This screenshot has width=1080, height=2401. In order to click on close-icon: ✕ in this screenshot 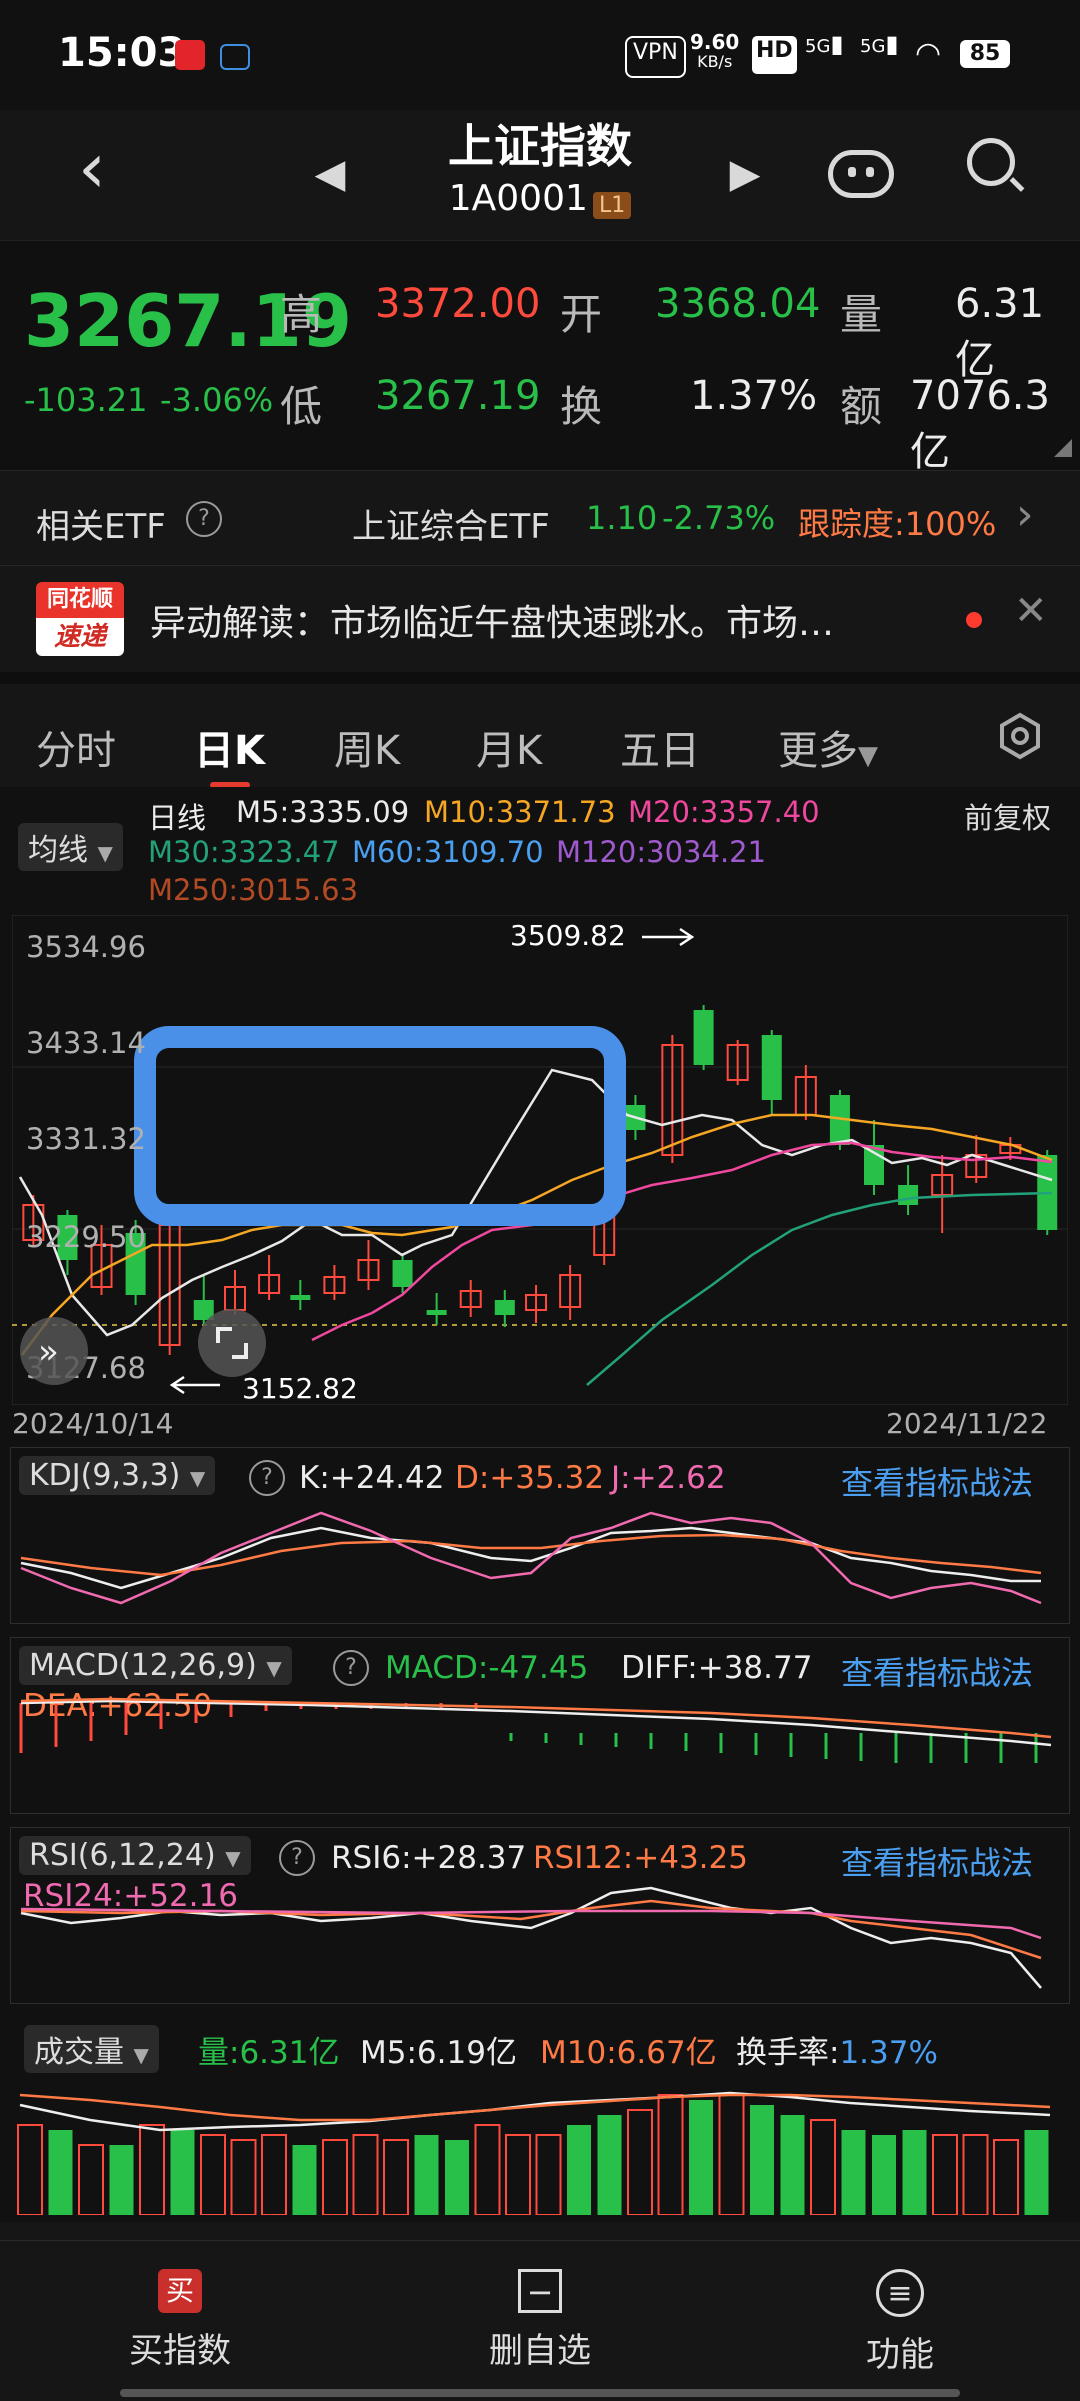, I will do `click(1031, 611)`.